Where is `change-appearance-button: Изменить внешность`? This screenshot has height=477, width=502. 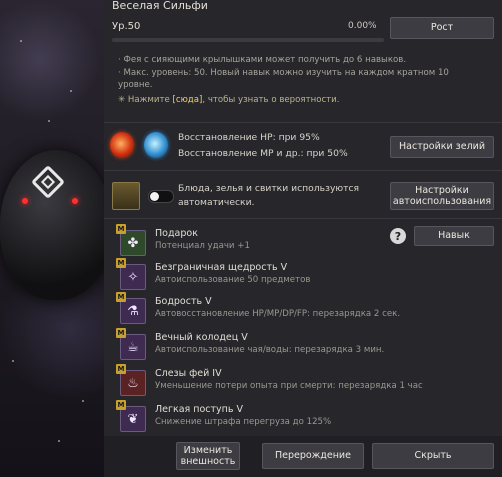 change-appearance-button: Изменить внешность is located at coordinates (208, 456).